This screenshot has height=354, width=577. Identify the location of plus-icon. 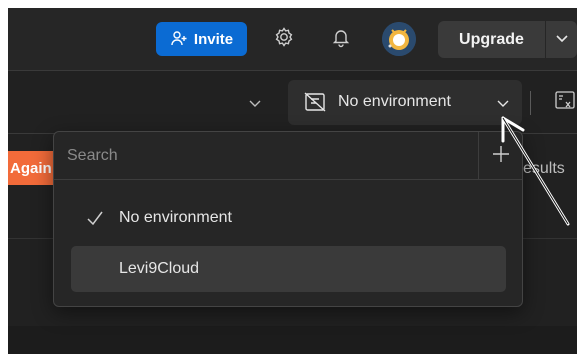
(501, 156).